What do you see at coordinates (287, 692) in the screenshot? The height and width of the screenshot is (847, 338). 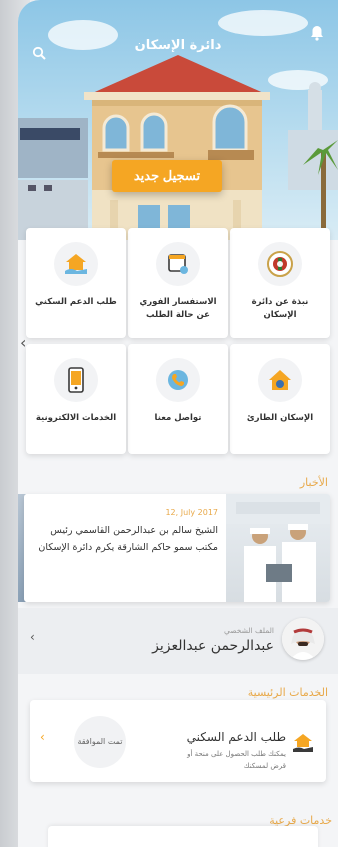 I see `main-services-title: الخدمات الرئيسية` at bounding box center [287, 692].